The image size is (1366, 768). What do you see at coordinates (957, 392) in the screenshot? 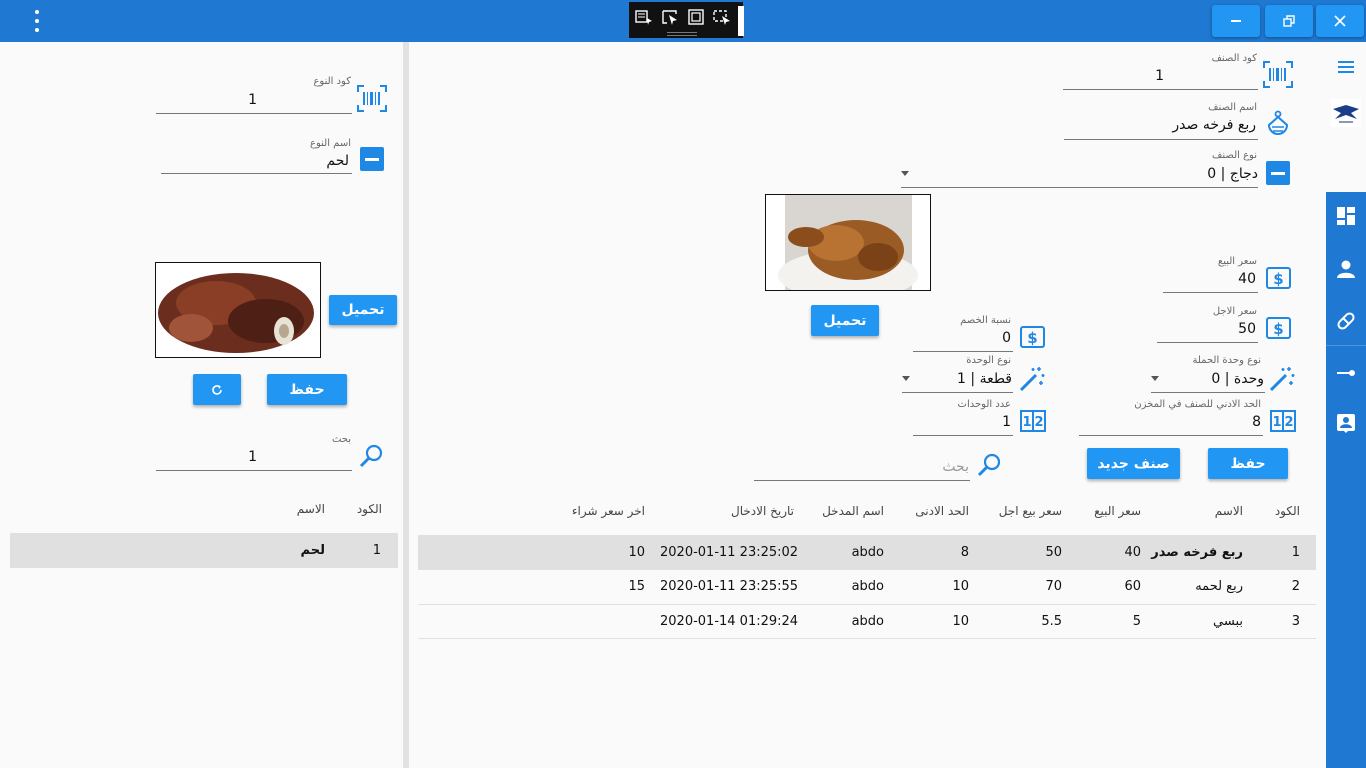
I see `unit-type-underline` at bounding box center [957, 392].